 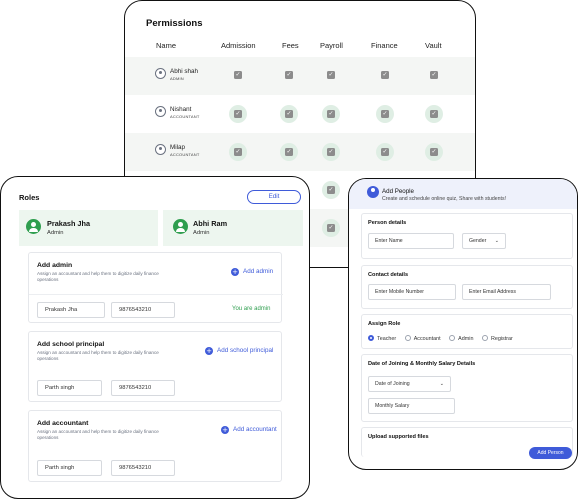 I want to click on gender-label: Gender, so click(x=478, y=241).